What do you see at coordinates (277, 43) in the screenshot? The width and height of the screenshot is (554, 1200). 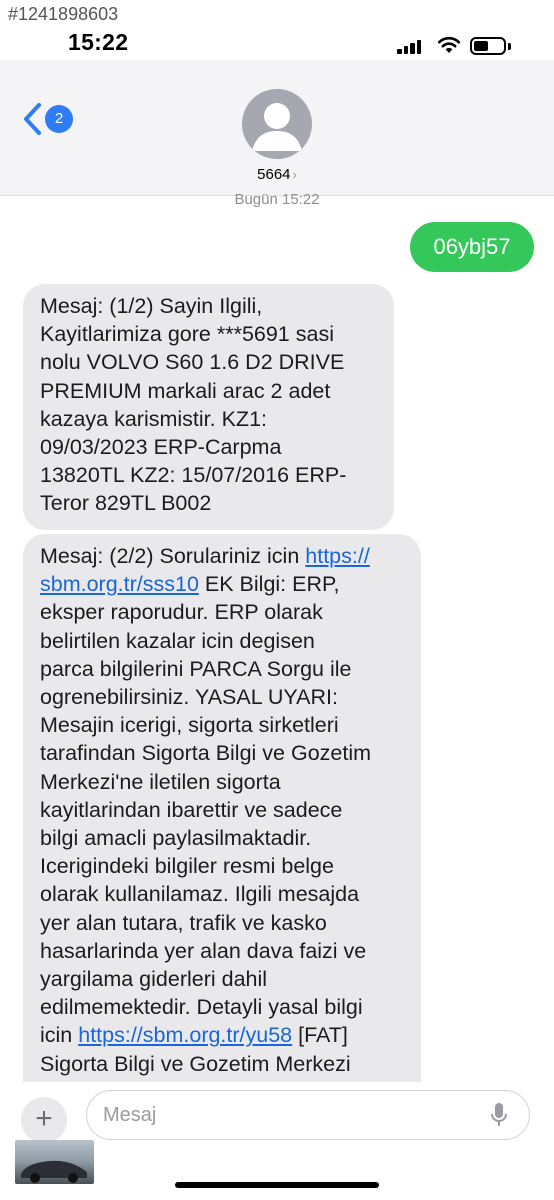 I see `status-bar: 15:22` at bounding box center [277, 43].